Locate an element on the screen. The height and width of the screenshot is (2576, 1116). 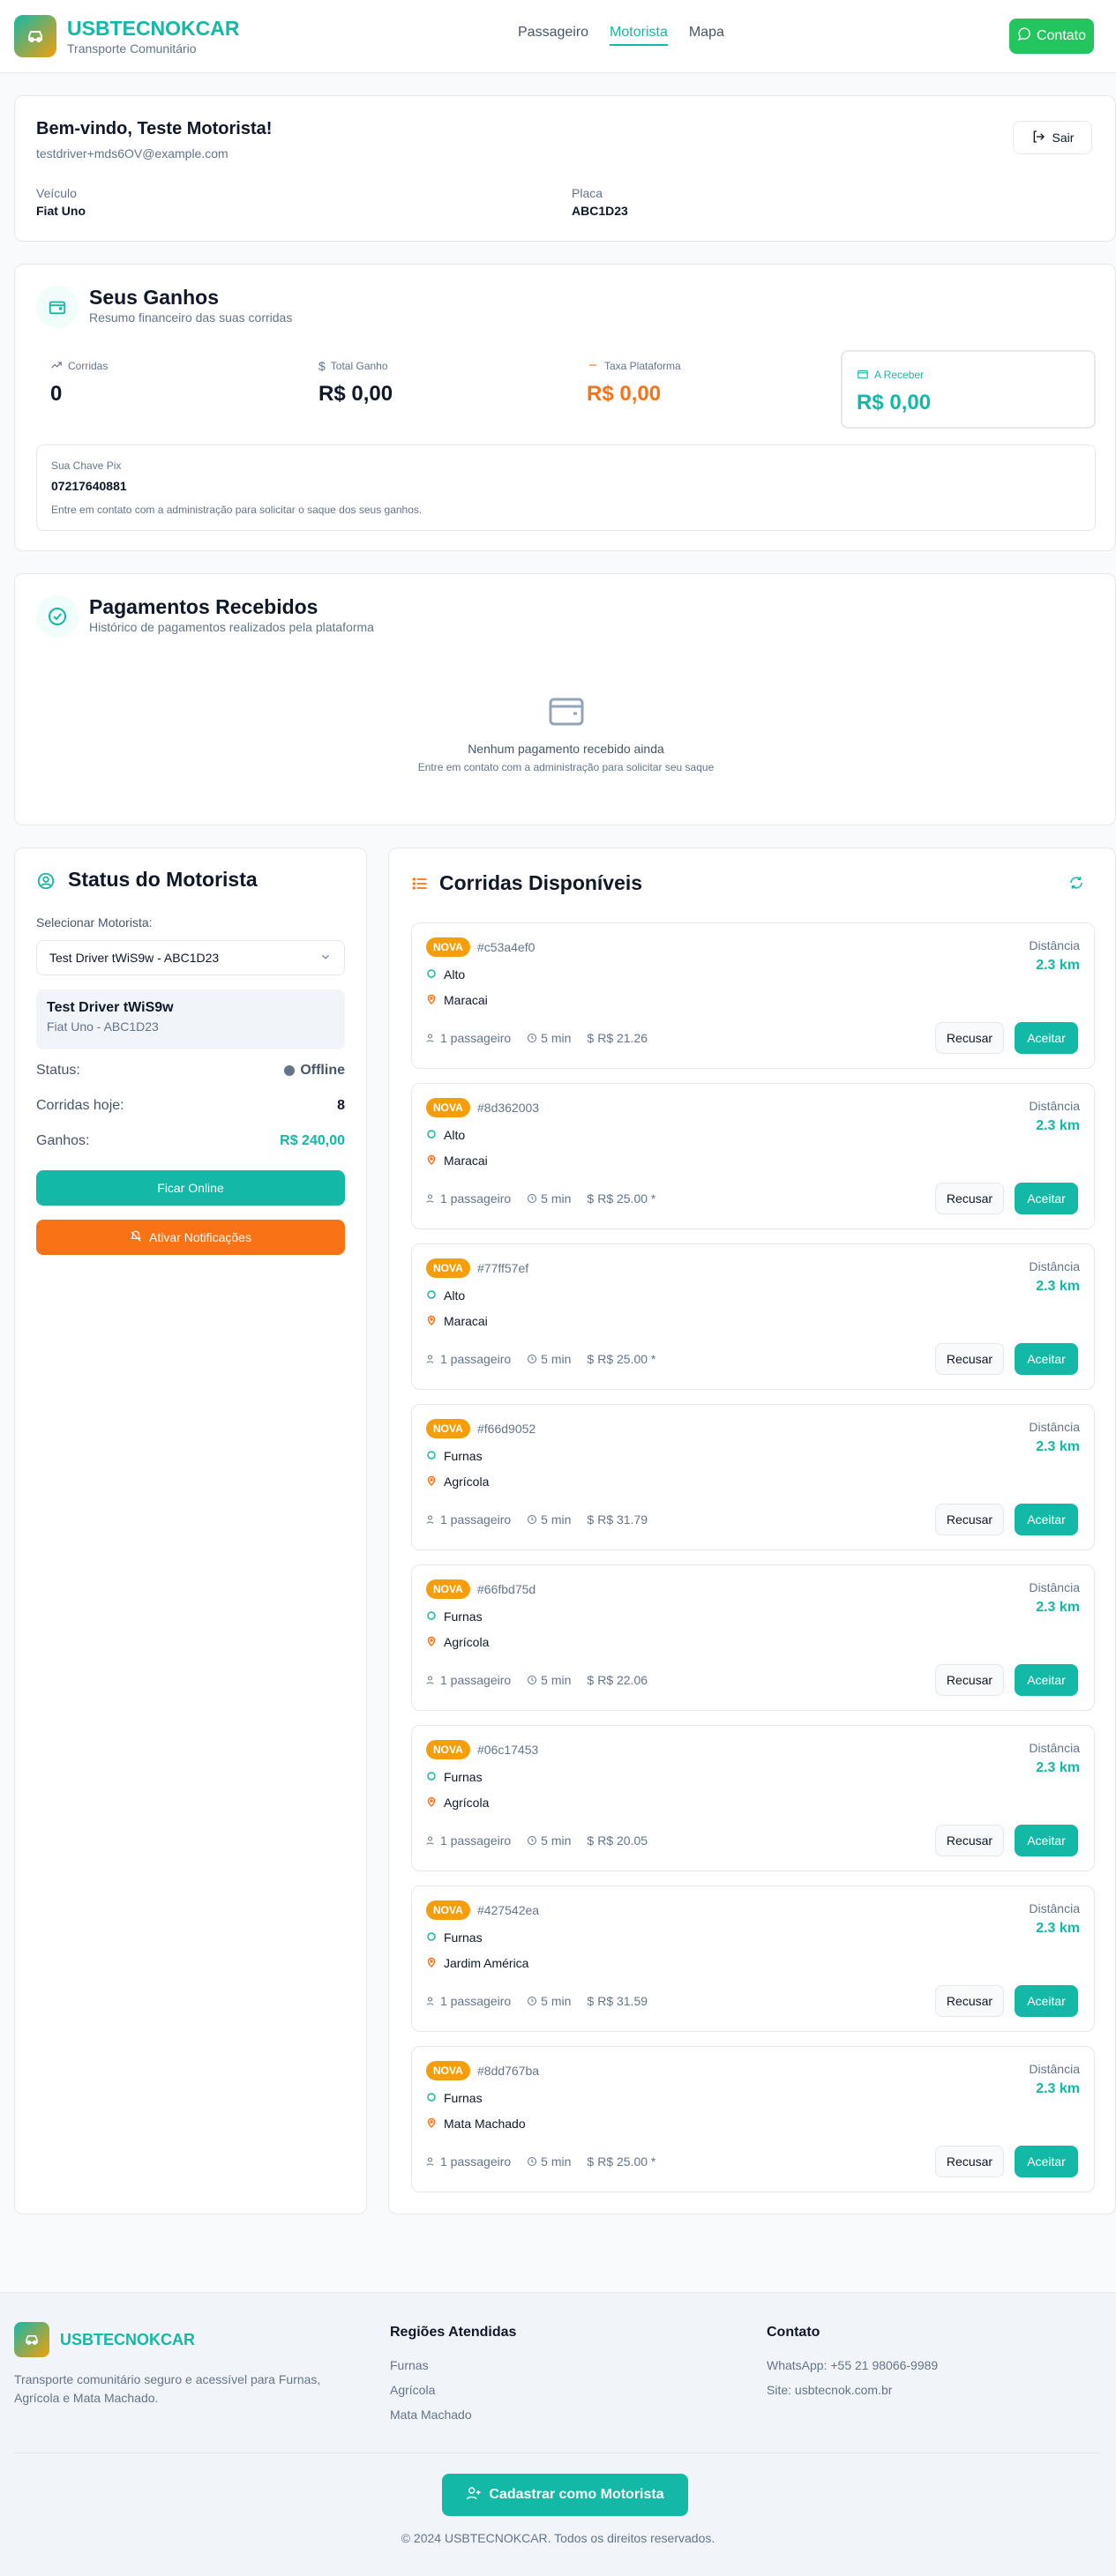
car-icon is located at coordinates (35, 36).